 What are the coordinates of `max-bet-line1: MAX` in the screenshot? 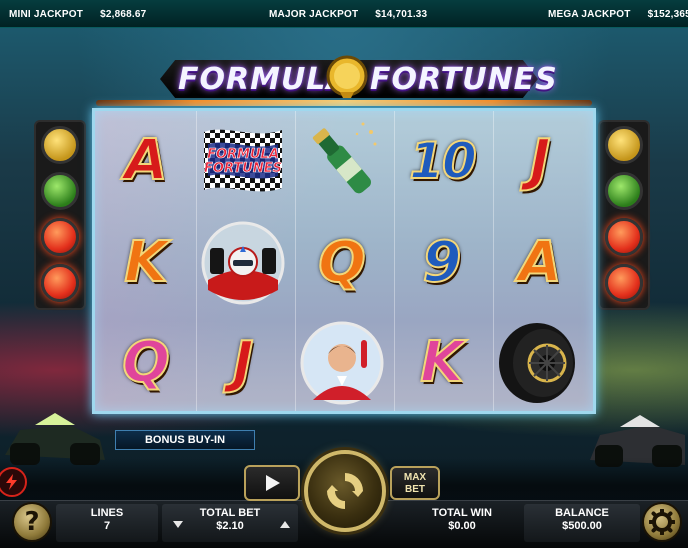 It's located at (415, 477).